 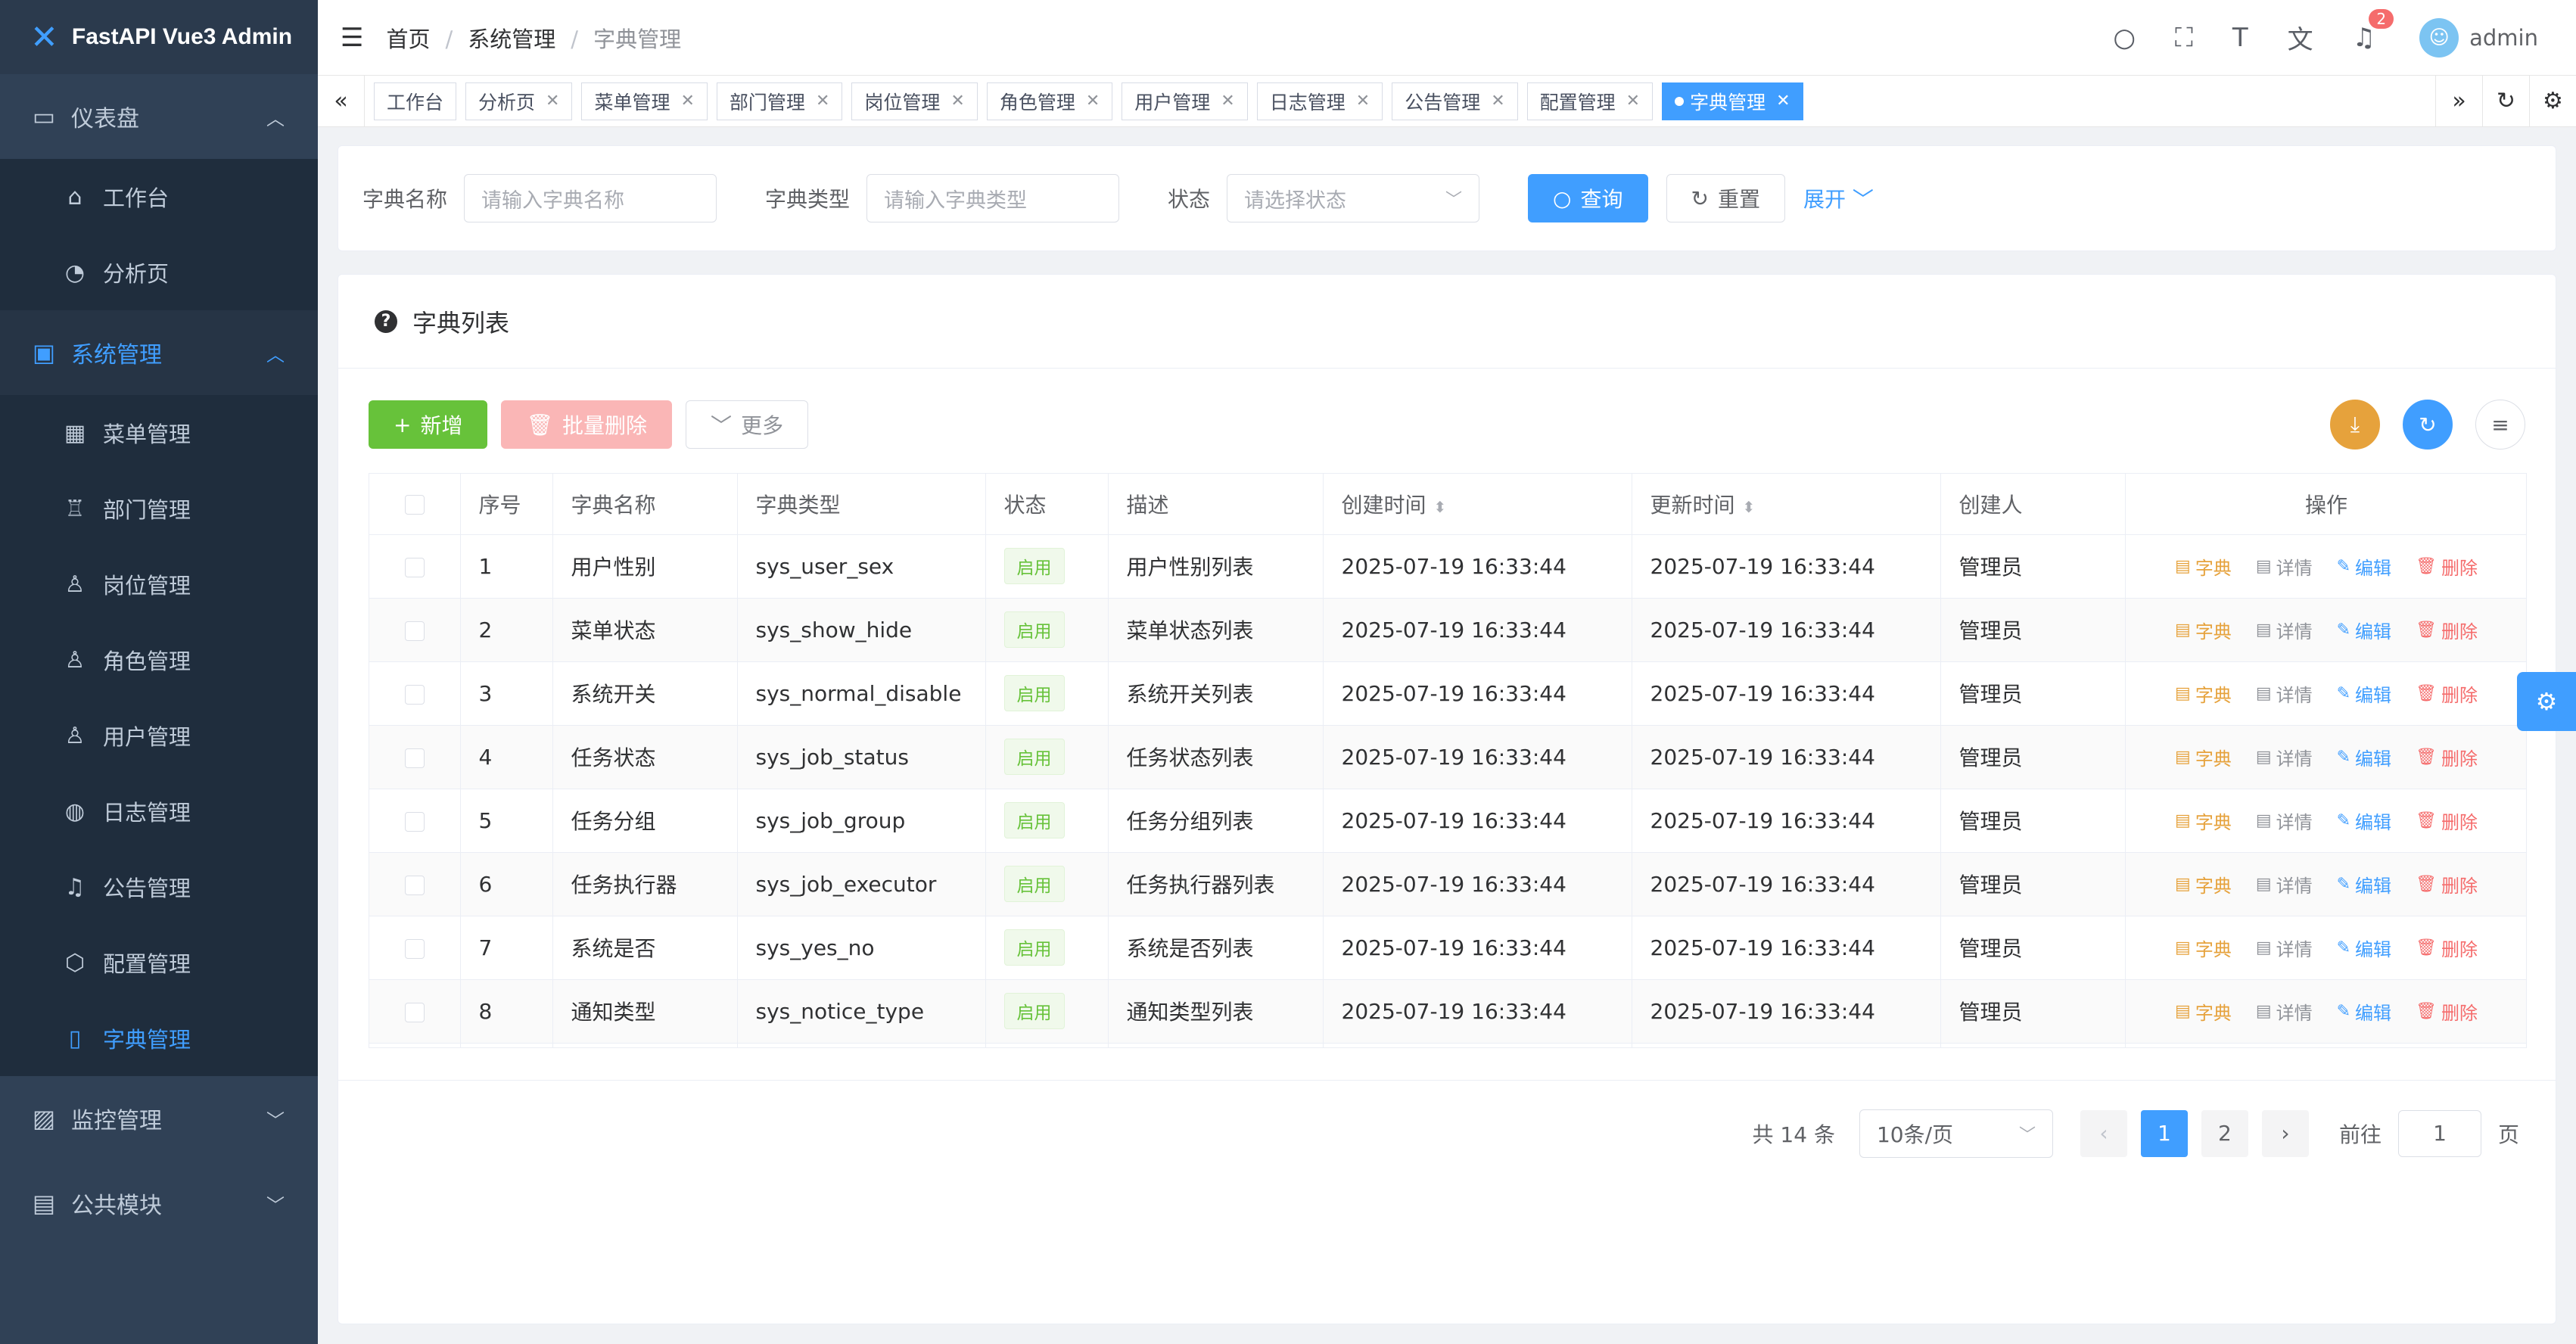 I want to click on sidebar-group-0: ▭ 仪表盘 ︿, so click(x=159, y=116).